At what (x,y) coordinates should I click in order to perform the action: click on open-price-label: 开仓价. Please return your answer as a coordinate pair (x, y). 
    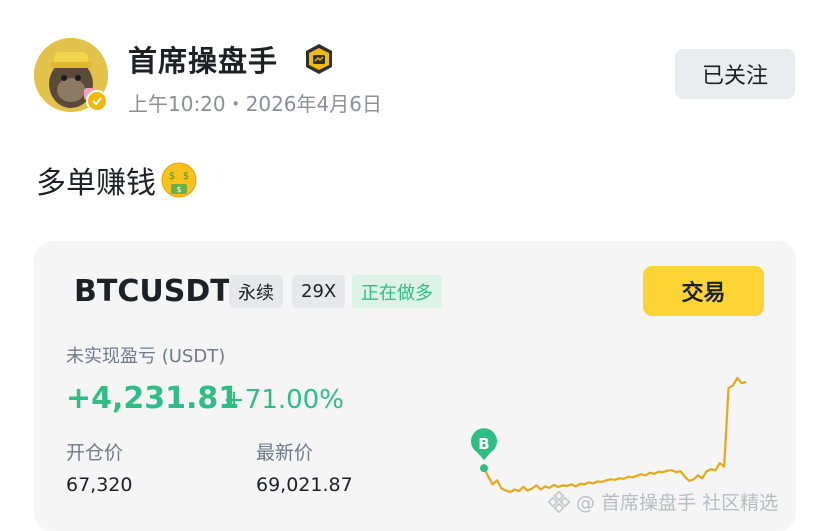
    Looking at the image, I should click on (95, 453).